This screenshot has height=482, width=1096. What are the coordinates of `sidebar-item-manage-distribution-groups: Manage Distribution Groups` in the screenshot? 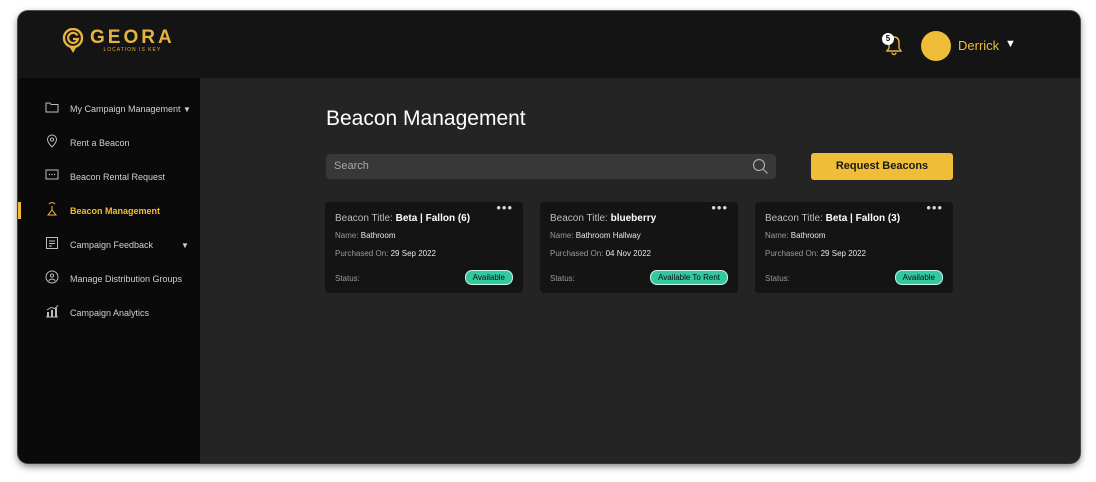 It's located at (109, 279).